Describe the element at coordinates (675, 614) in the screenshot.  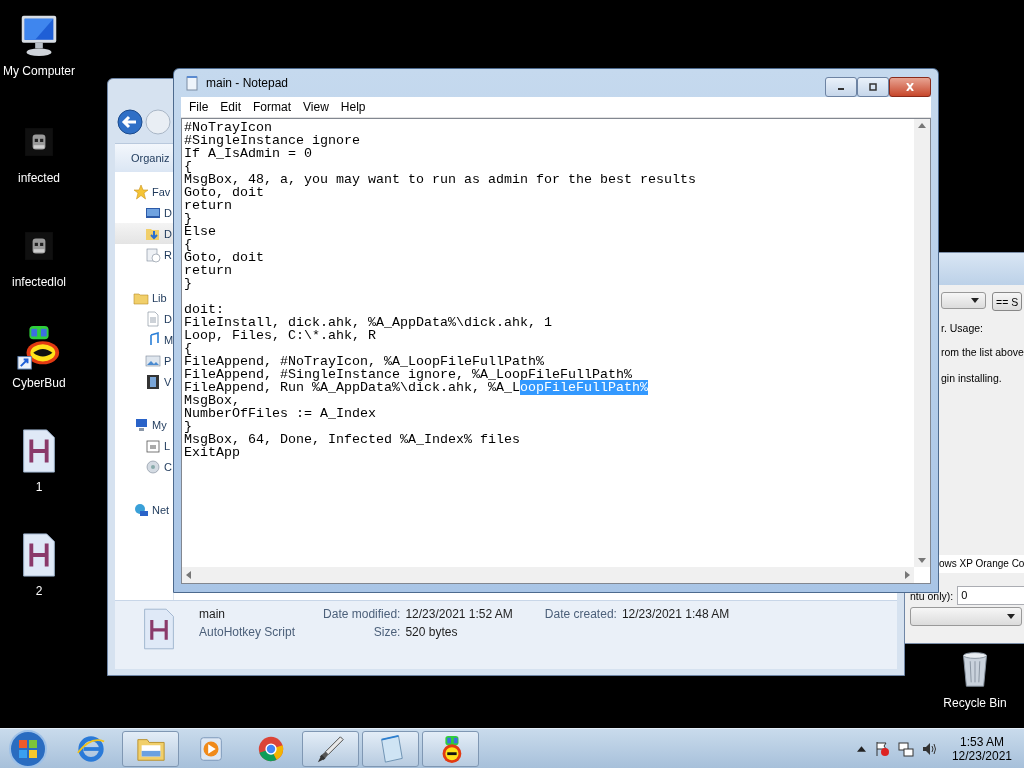
I see `detail-value: 12/23/2021 1:48 AM` at that location.